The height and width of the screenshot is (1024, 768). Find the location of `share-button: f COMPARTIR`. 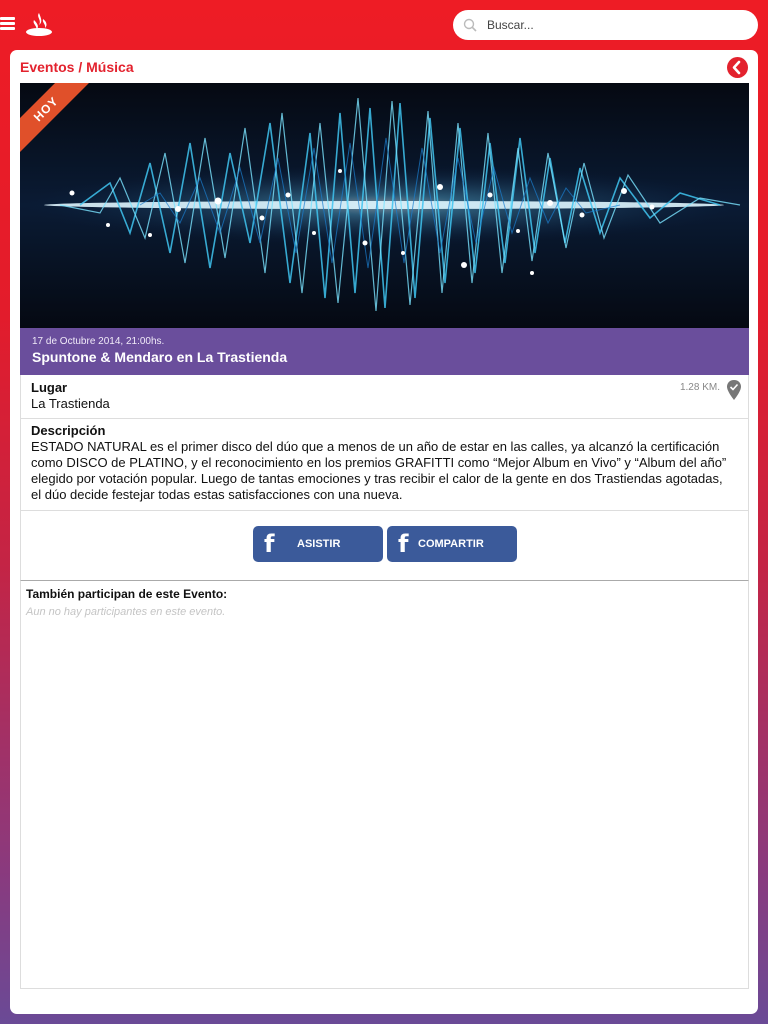

share-button: f COMPARTIR is located at coordinates (452, 544).